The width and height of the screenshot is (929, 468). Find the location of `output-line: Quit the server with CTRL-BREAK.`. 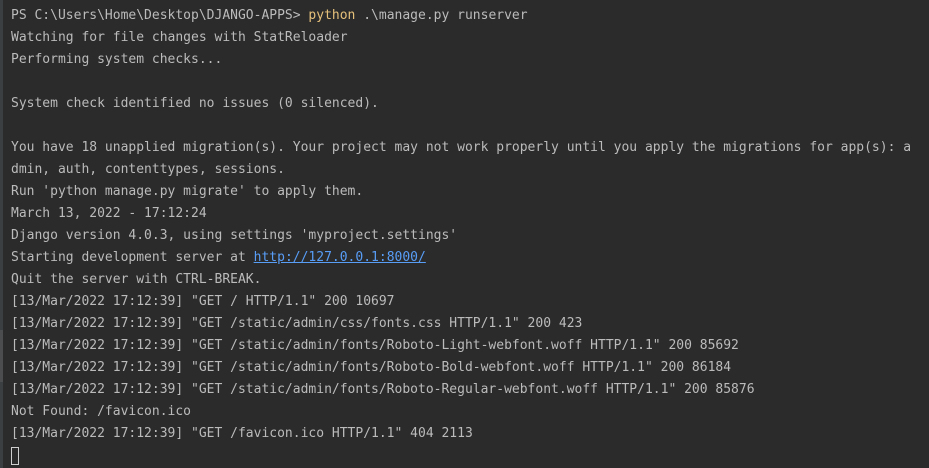

output-line: Quit the server with CTRL-BREAK. is located at coordinates (136, 279).